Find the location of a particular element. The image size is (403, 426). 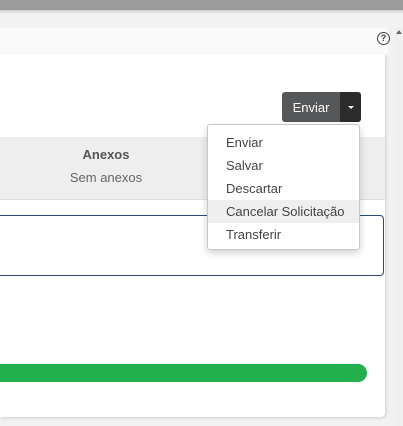

menu-item-salvar: Salvar is located at coordinates (283, 165).